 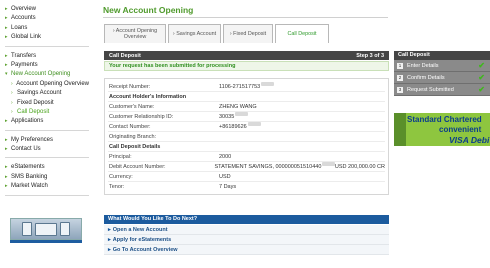 What do you see at coordinates (246, 117) in the screenshot?
I see `detail-row: Customer Relationship ID: 30035` at bounding box center [246, 117].